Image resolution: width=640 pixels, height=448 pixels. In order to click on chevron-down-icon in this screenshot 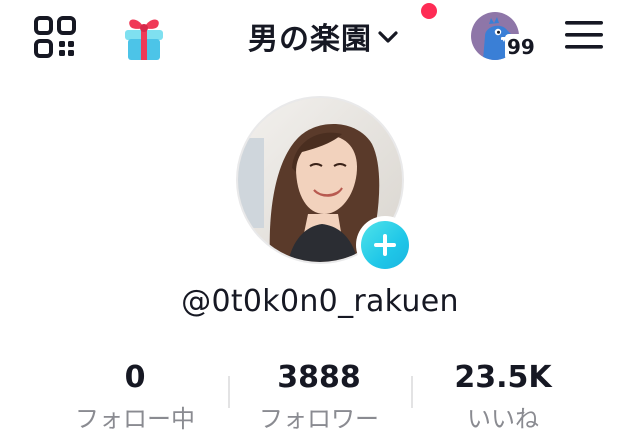, I will do `click(388, 37)`.